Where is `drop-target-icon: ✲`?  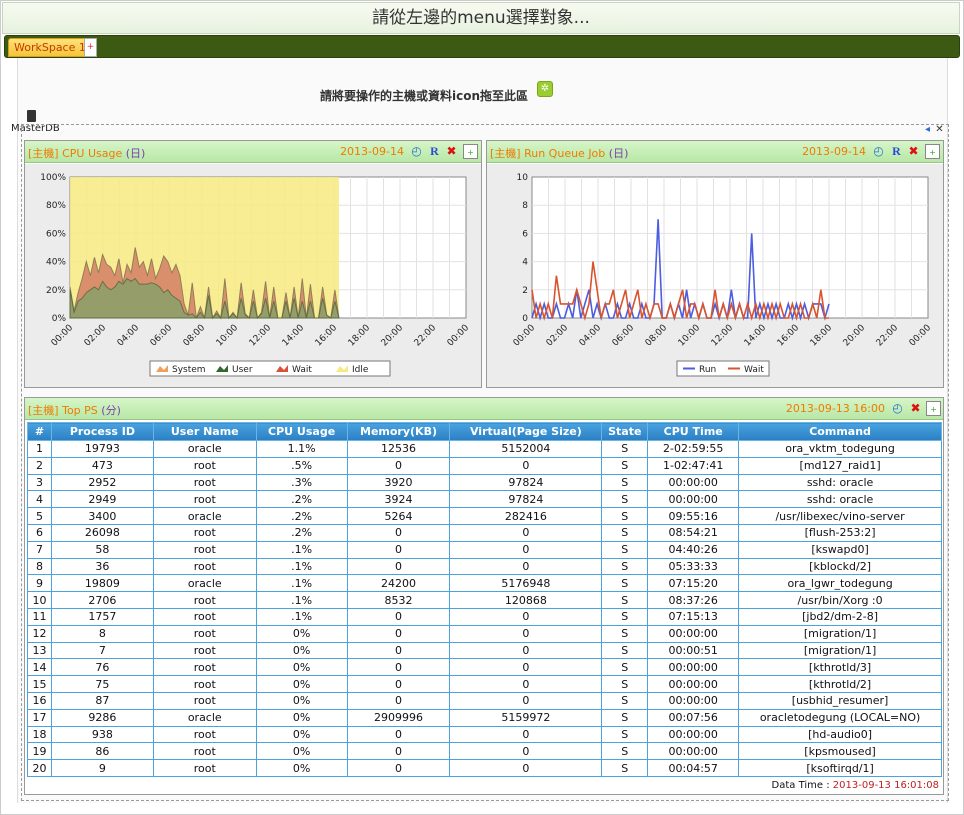 drop-target-icon: ✲ is located at coordinates (545, 89).